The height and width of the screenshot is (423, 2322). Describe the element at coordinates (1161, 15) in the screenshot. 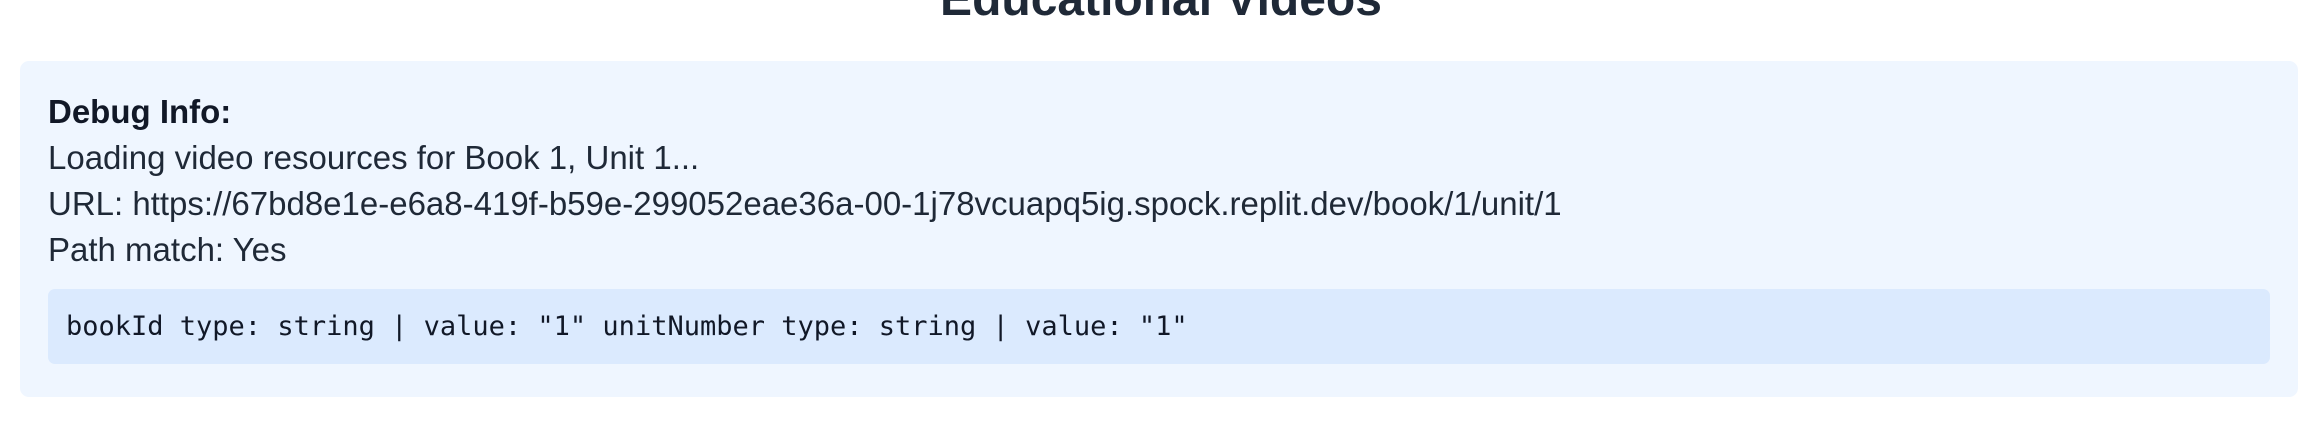

I see `page-title: Educational Videos` at that location.